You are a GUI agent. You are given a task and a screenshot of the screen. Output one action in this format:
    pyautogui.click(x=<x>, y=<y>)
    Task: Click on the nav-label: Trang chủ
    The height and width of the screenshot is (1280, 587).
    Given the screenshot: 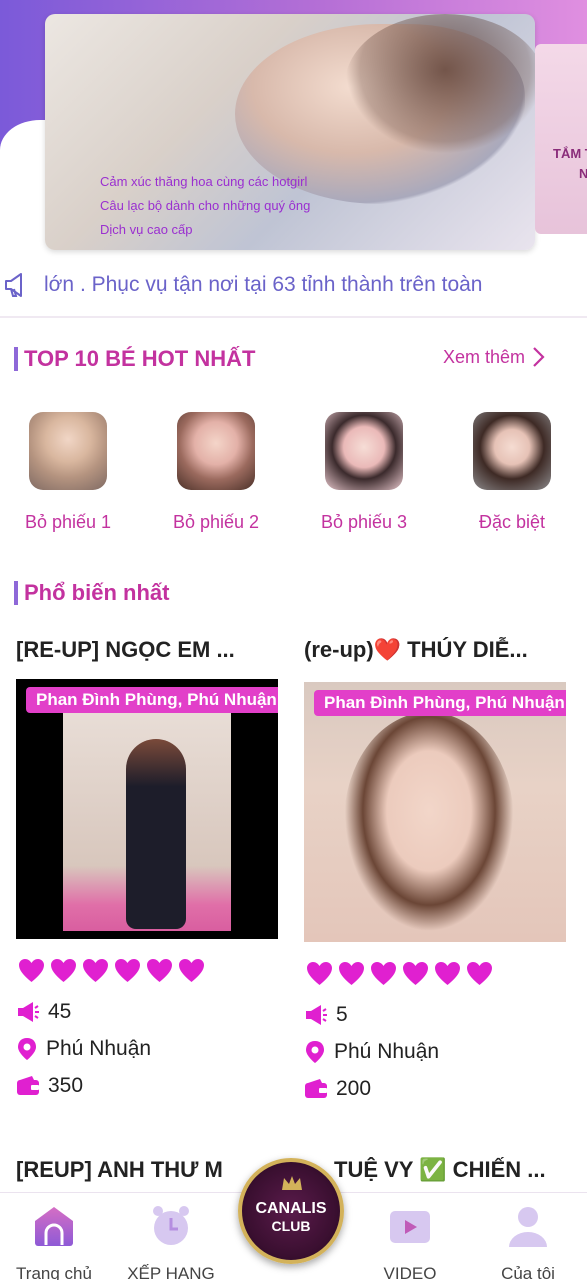 What is the action you would take?
    pyautogui.click(x=54, y=1272)
    